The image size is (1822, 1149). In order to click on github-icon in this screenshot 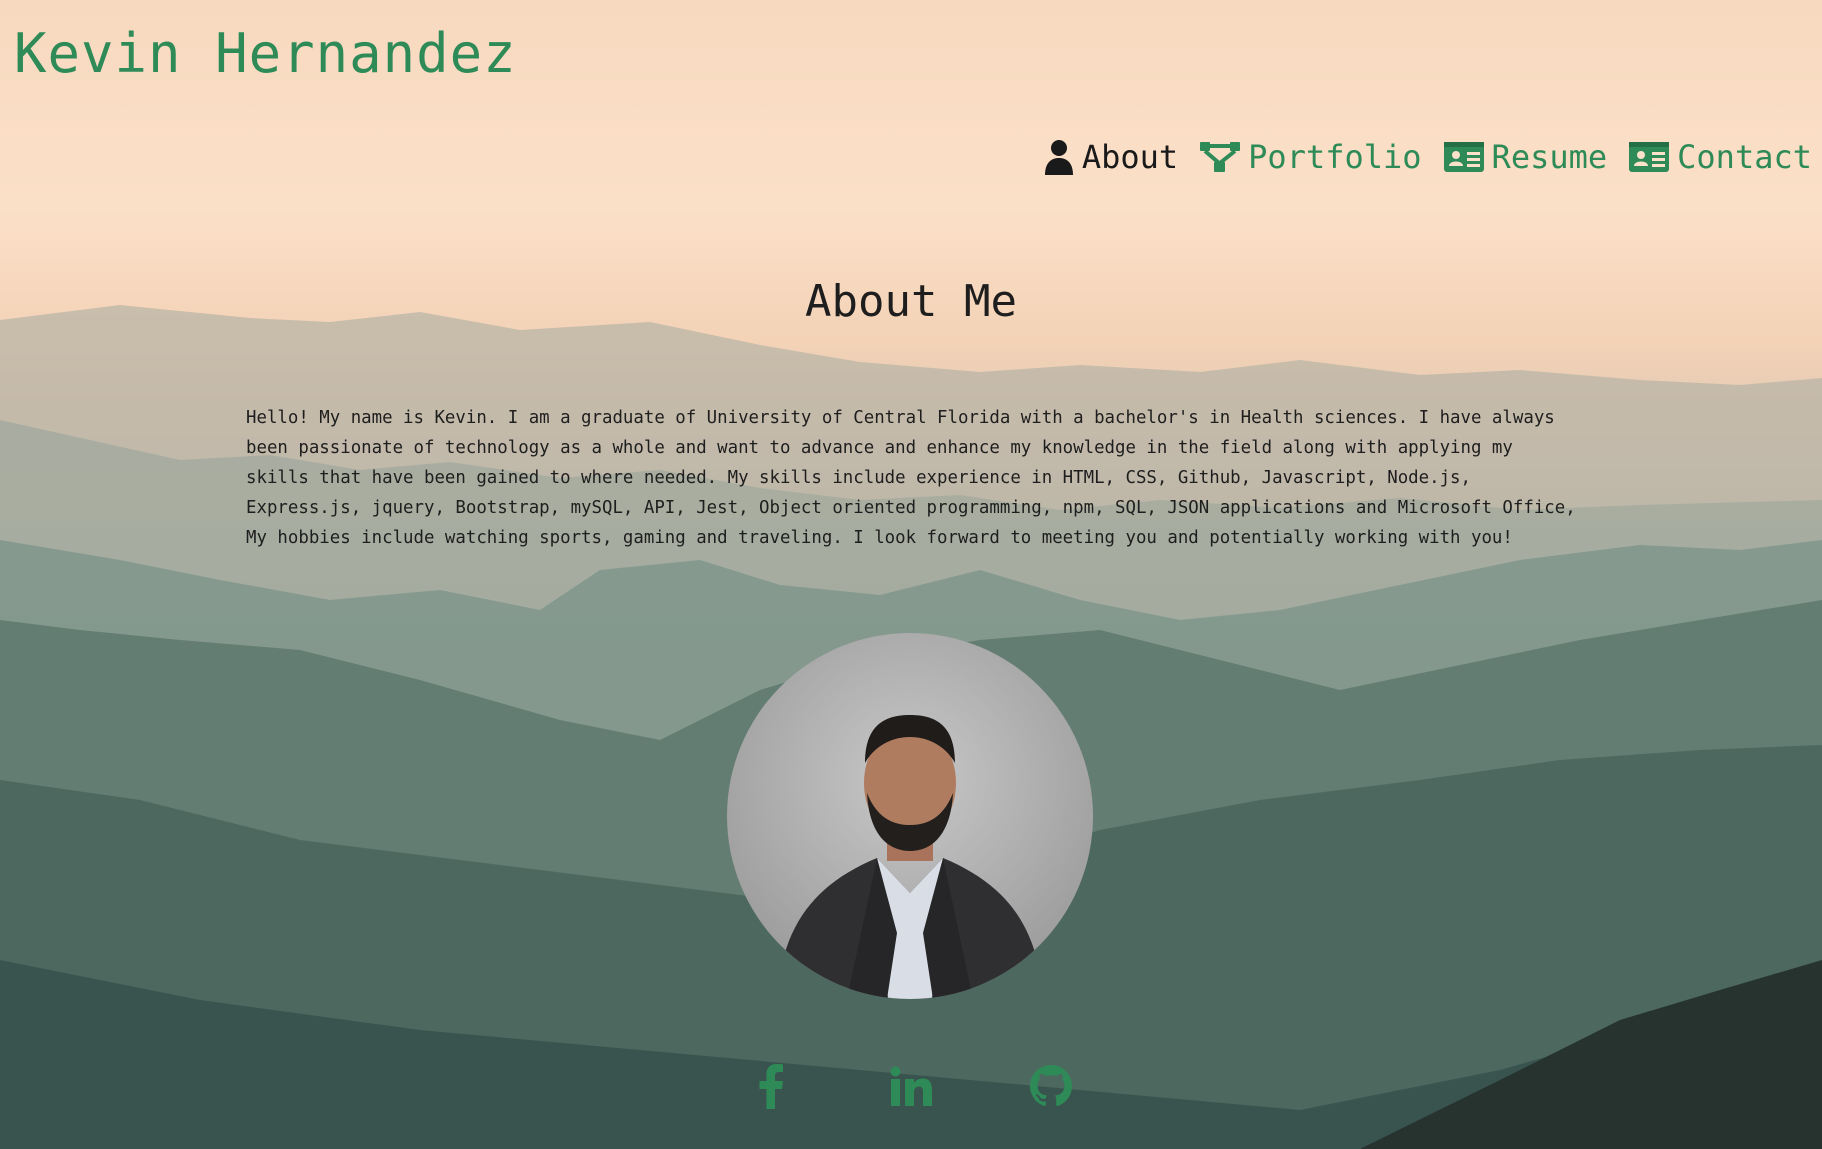, I will do `click(1051, 1088)`.